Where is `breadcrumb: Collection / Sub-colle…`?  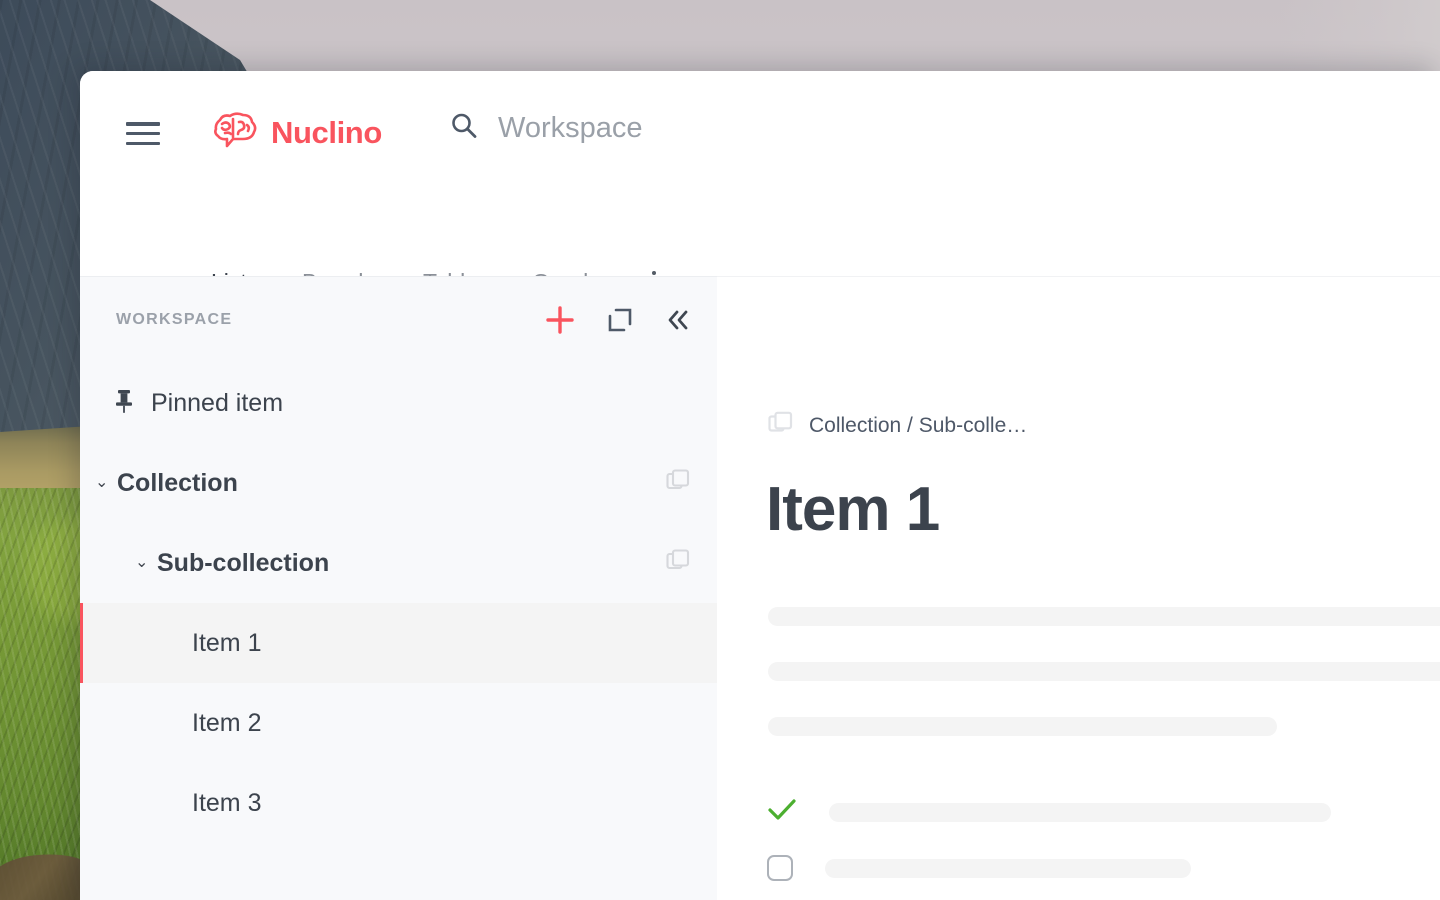
breadcrumb: Collection / Sub-colle… is located at coordinates (897, 426).